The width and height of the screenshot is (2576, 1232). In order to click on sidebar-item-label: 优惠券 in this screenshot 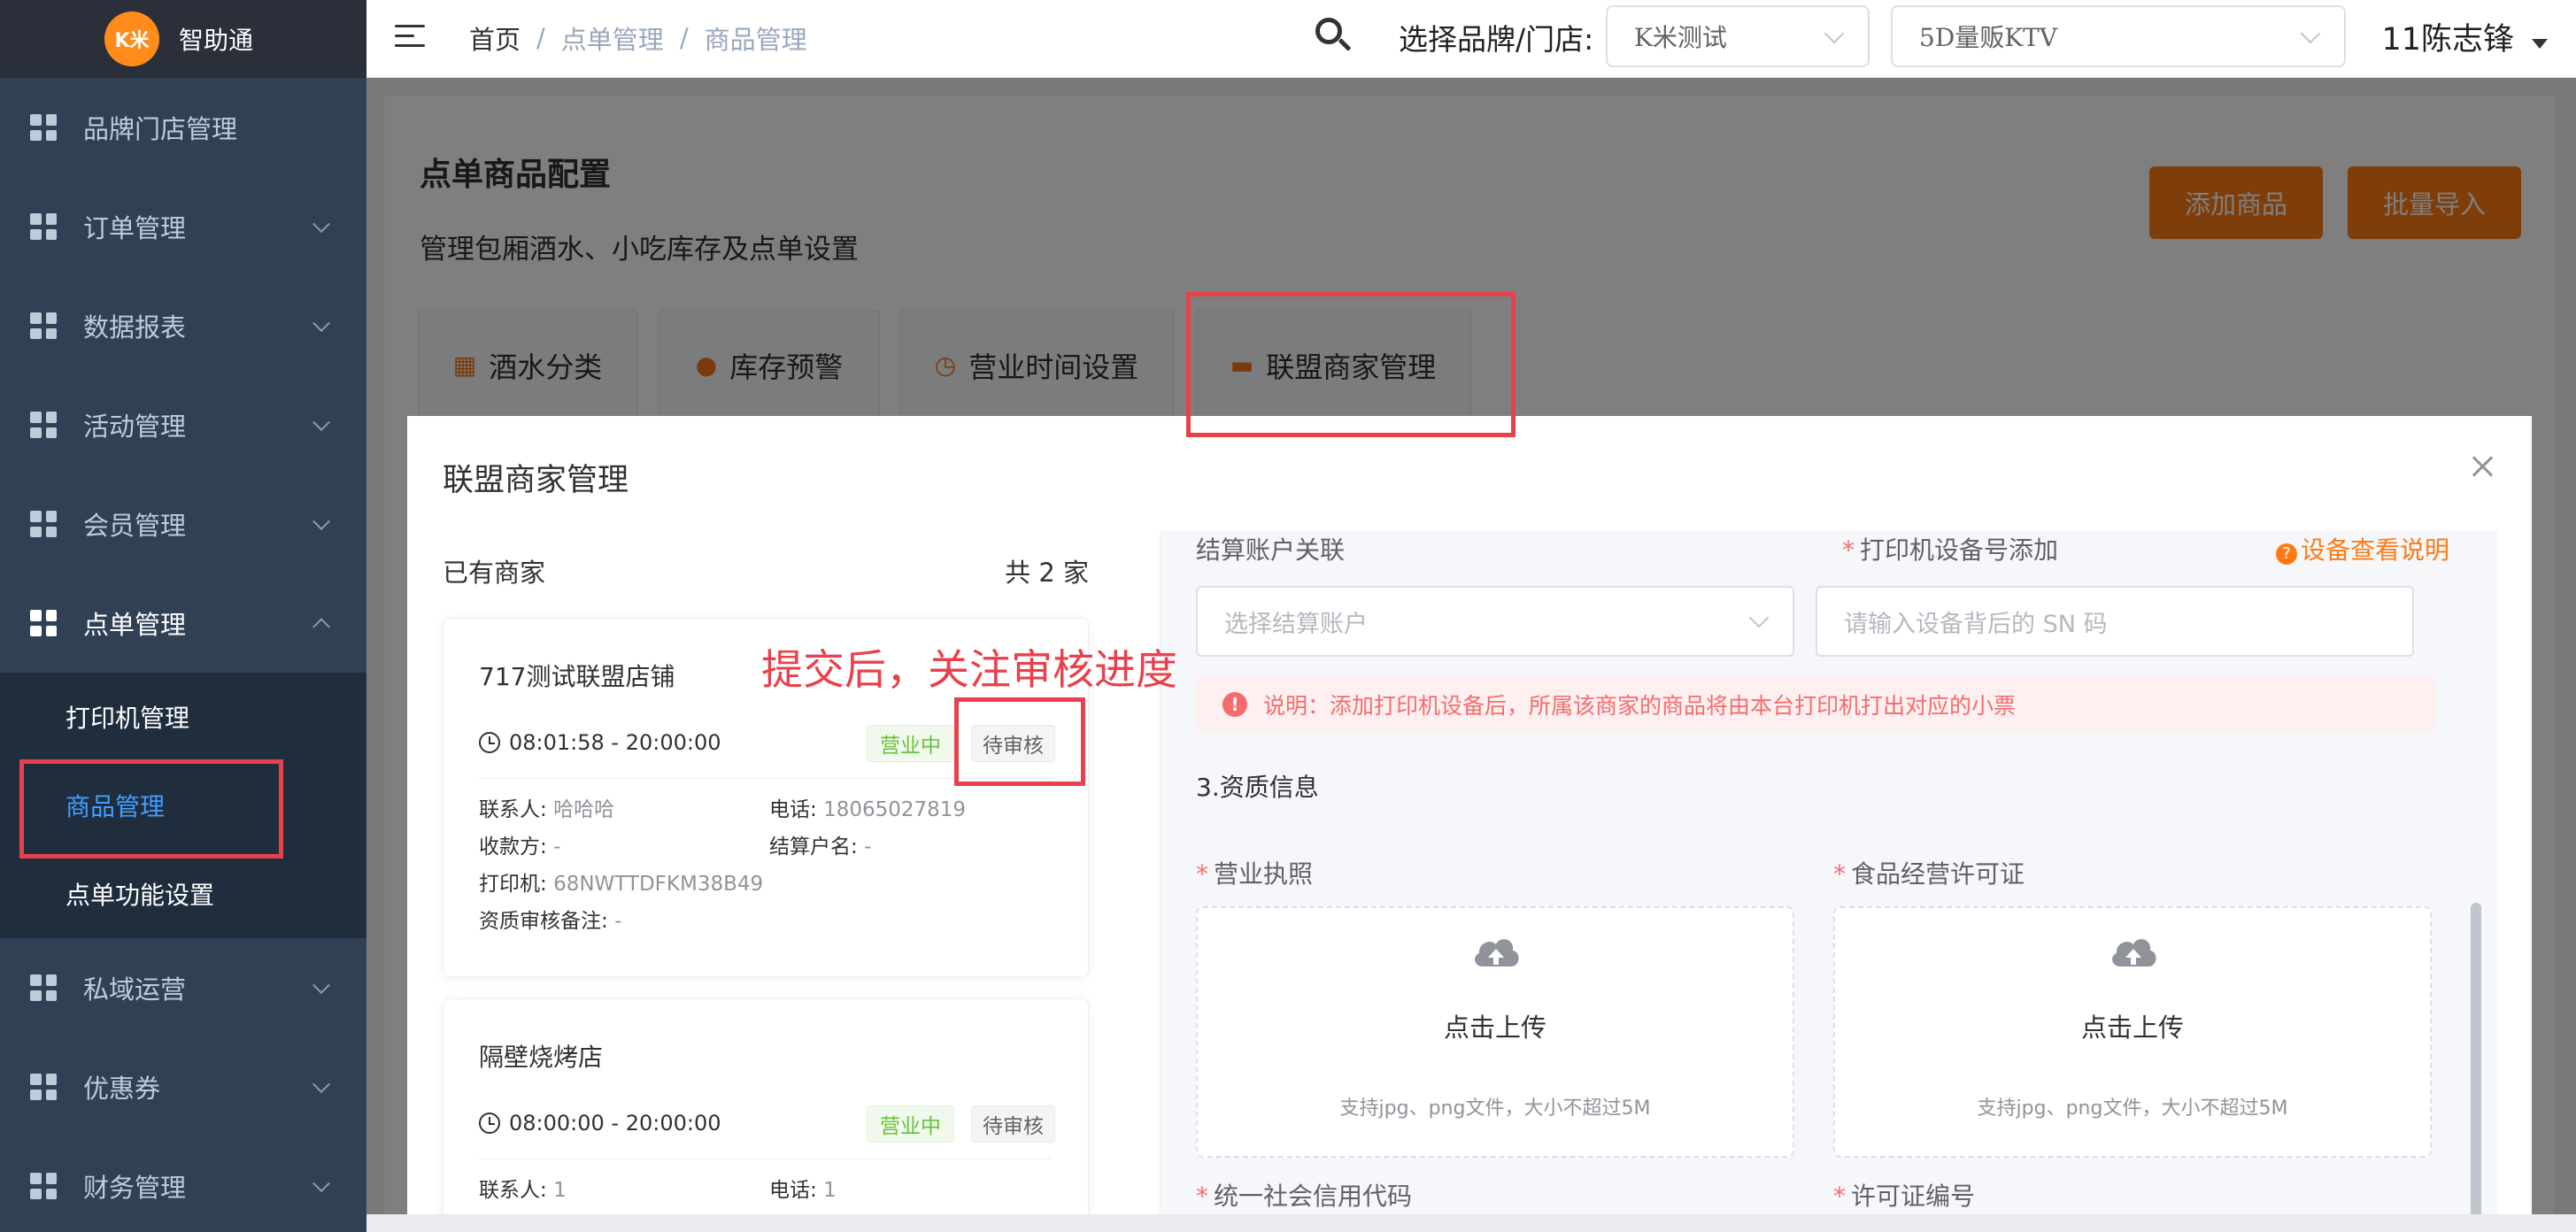, I will do `click(122, 1089)`.